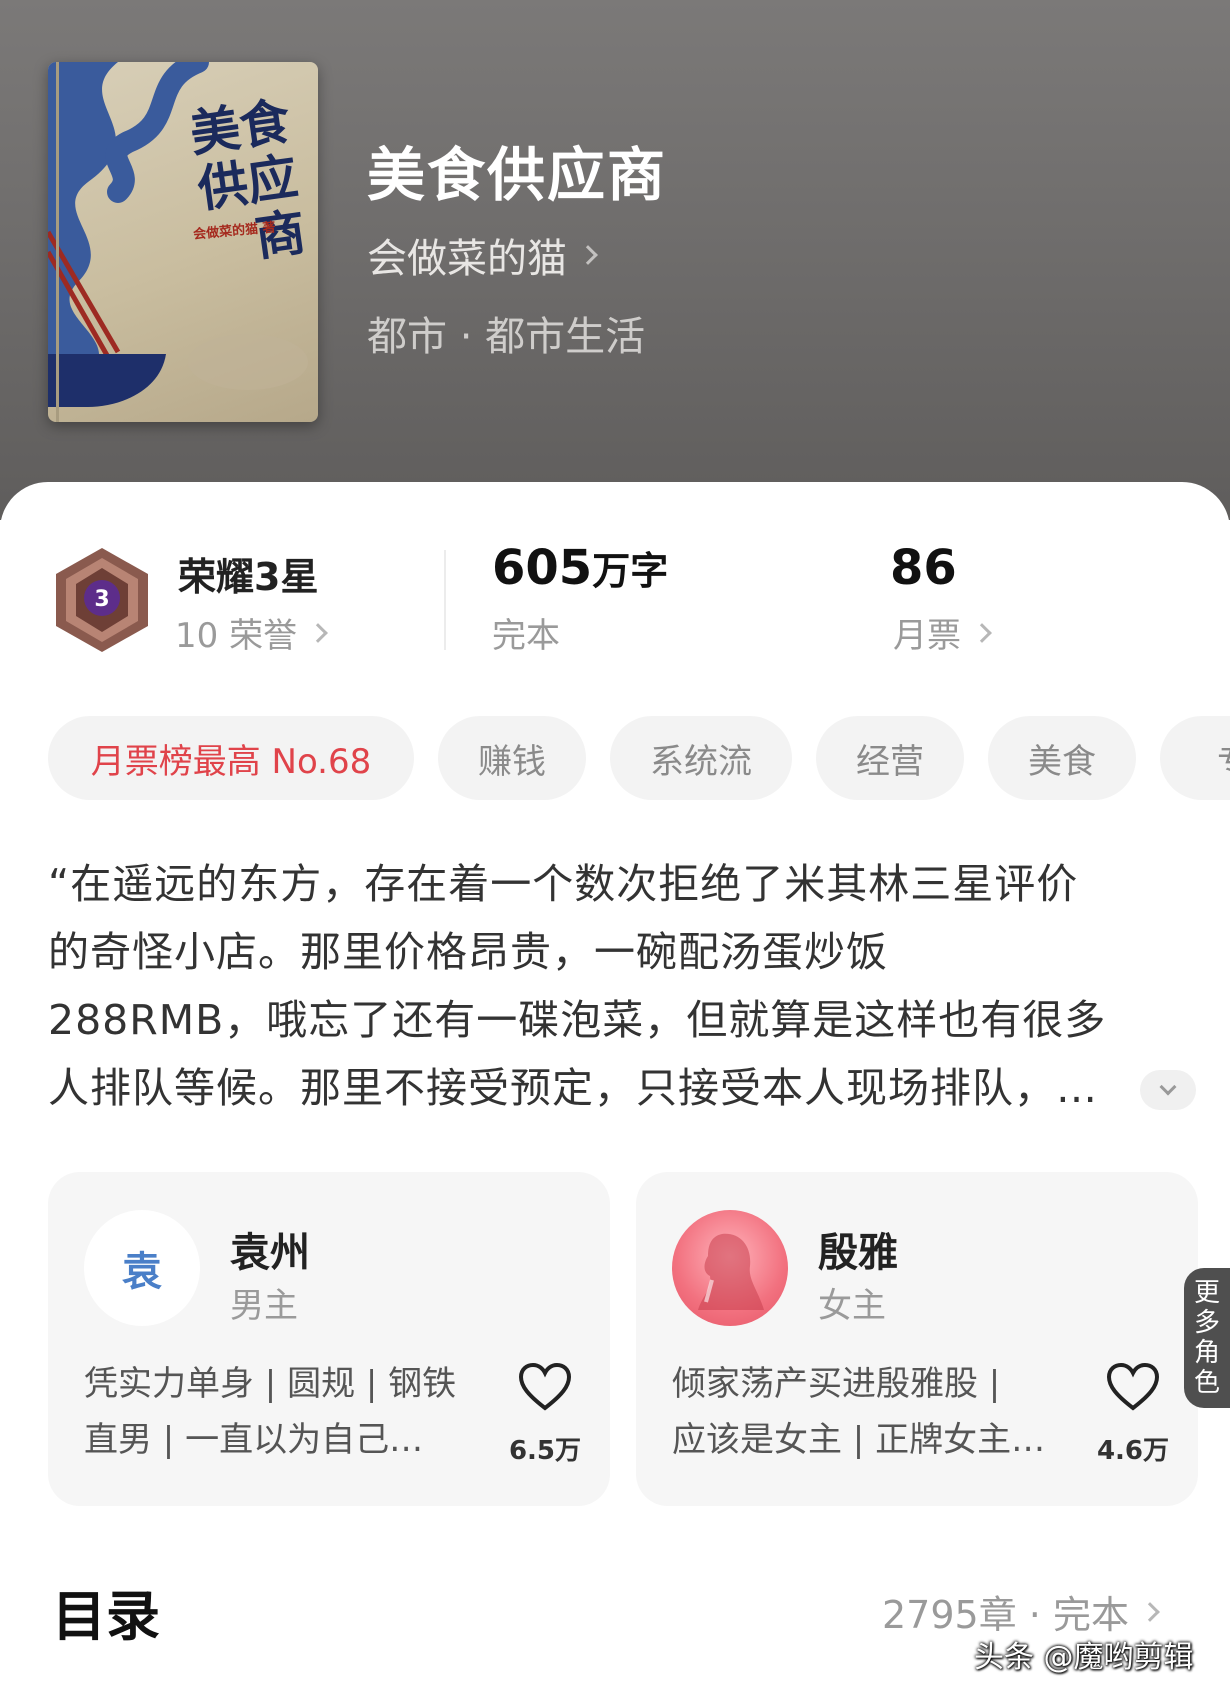 This screenshot has width=1230, height=1692. I want to click on book-title: 美食供应商, so click(517, 175).